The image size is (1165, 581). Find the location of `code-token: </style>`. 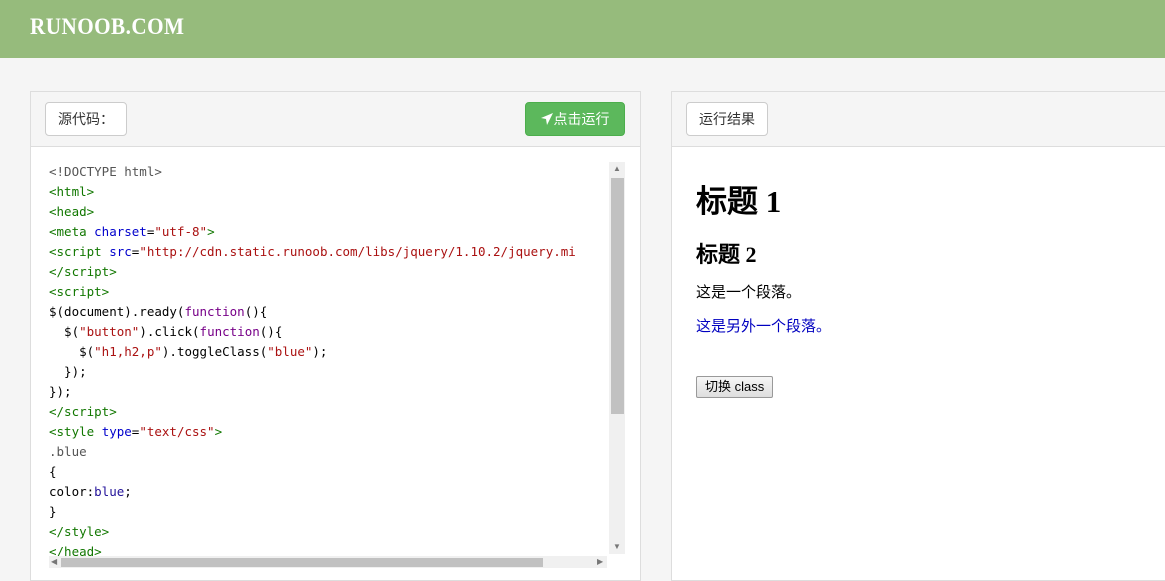

code-token: </style> is located at coordinates (79, 531).